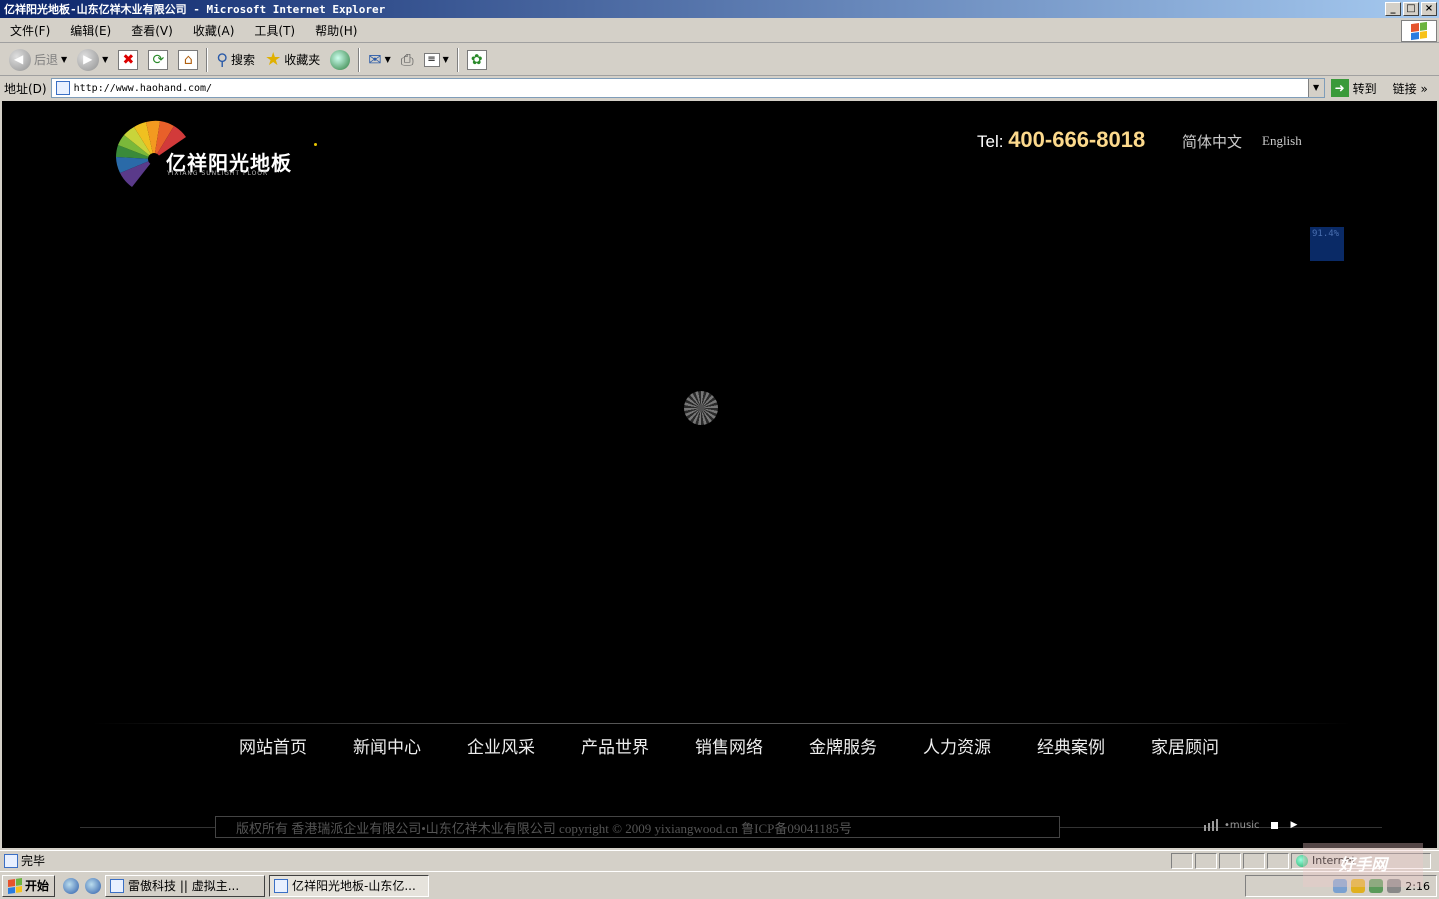 The image size is (1439, 899). What do you see at coordinates (1315, 88) in the screenshot?
I see `address-dropdown-icon: ▼` at bounding box center [1315, 88].